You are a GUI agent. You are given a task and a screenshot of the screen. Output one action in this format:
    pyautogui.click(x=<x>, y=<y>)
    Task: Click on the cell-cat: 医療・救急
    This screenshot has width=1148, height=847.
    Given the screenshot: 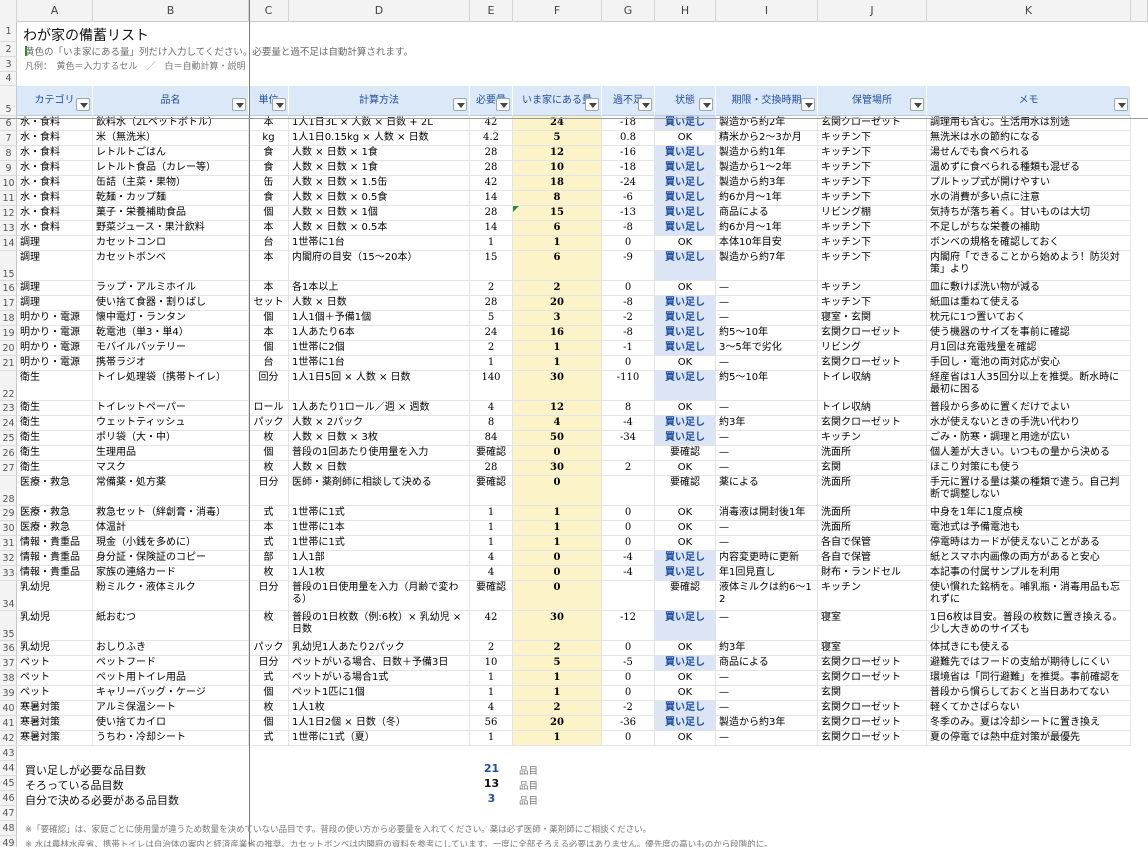 What is the action you would take?
    pyautogui.click(x=55, y=528)
    